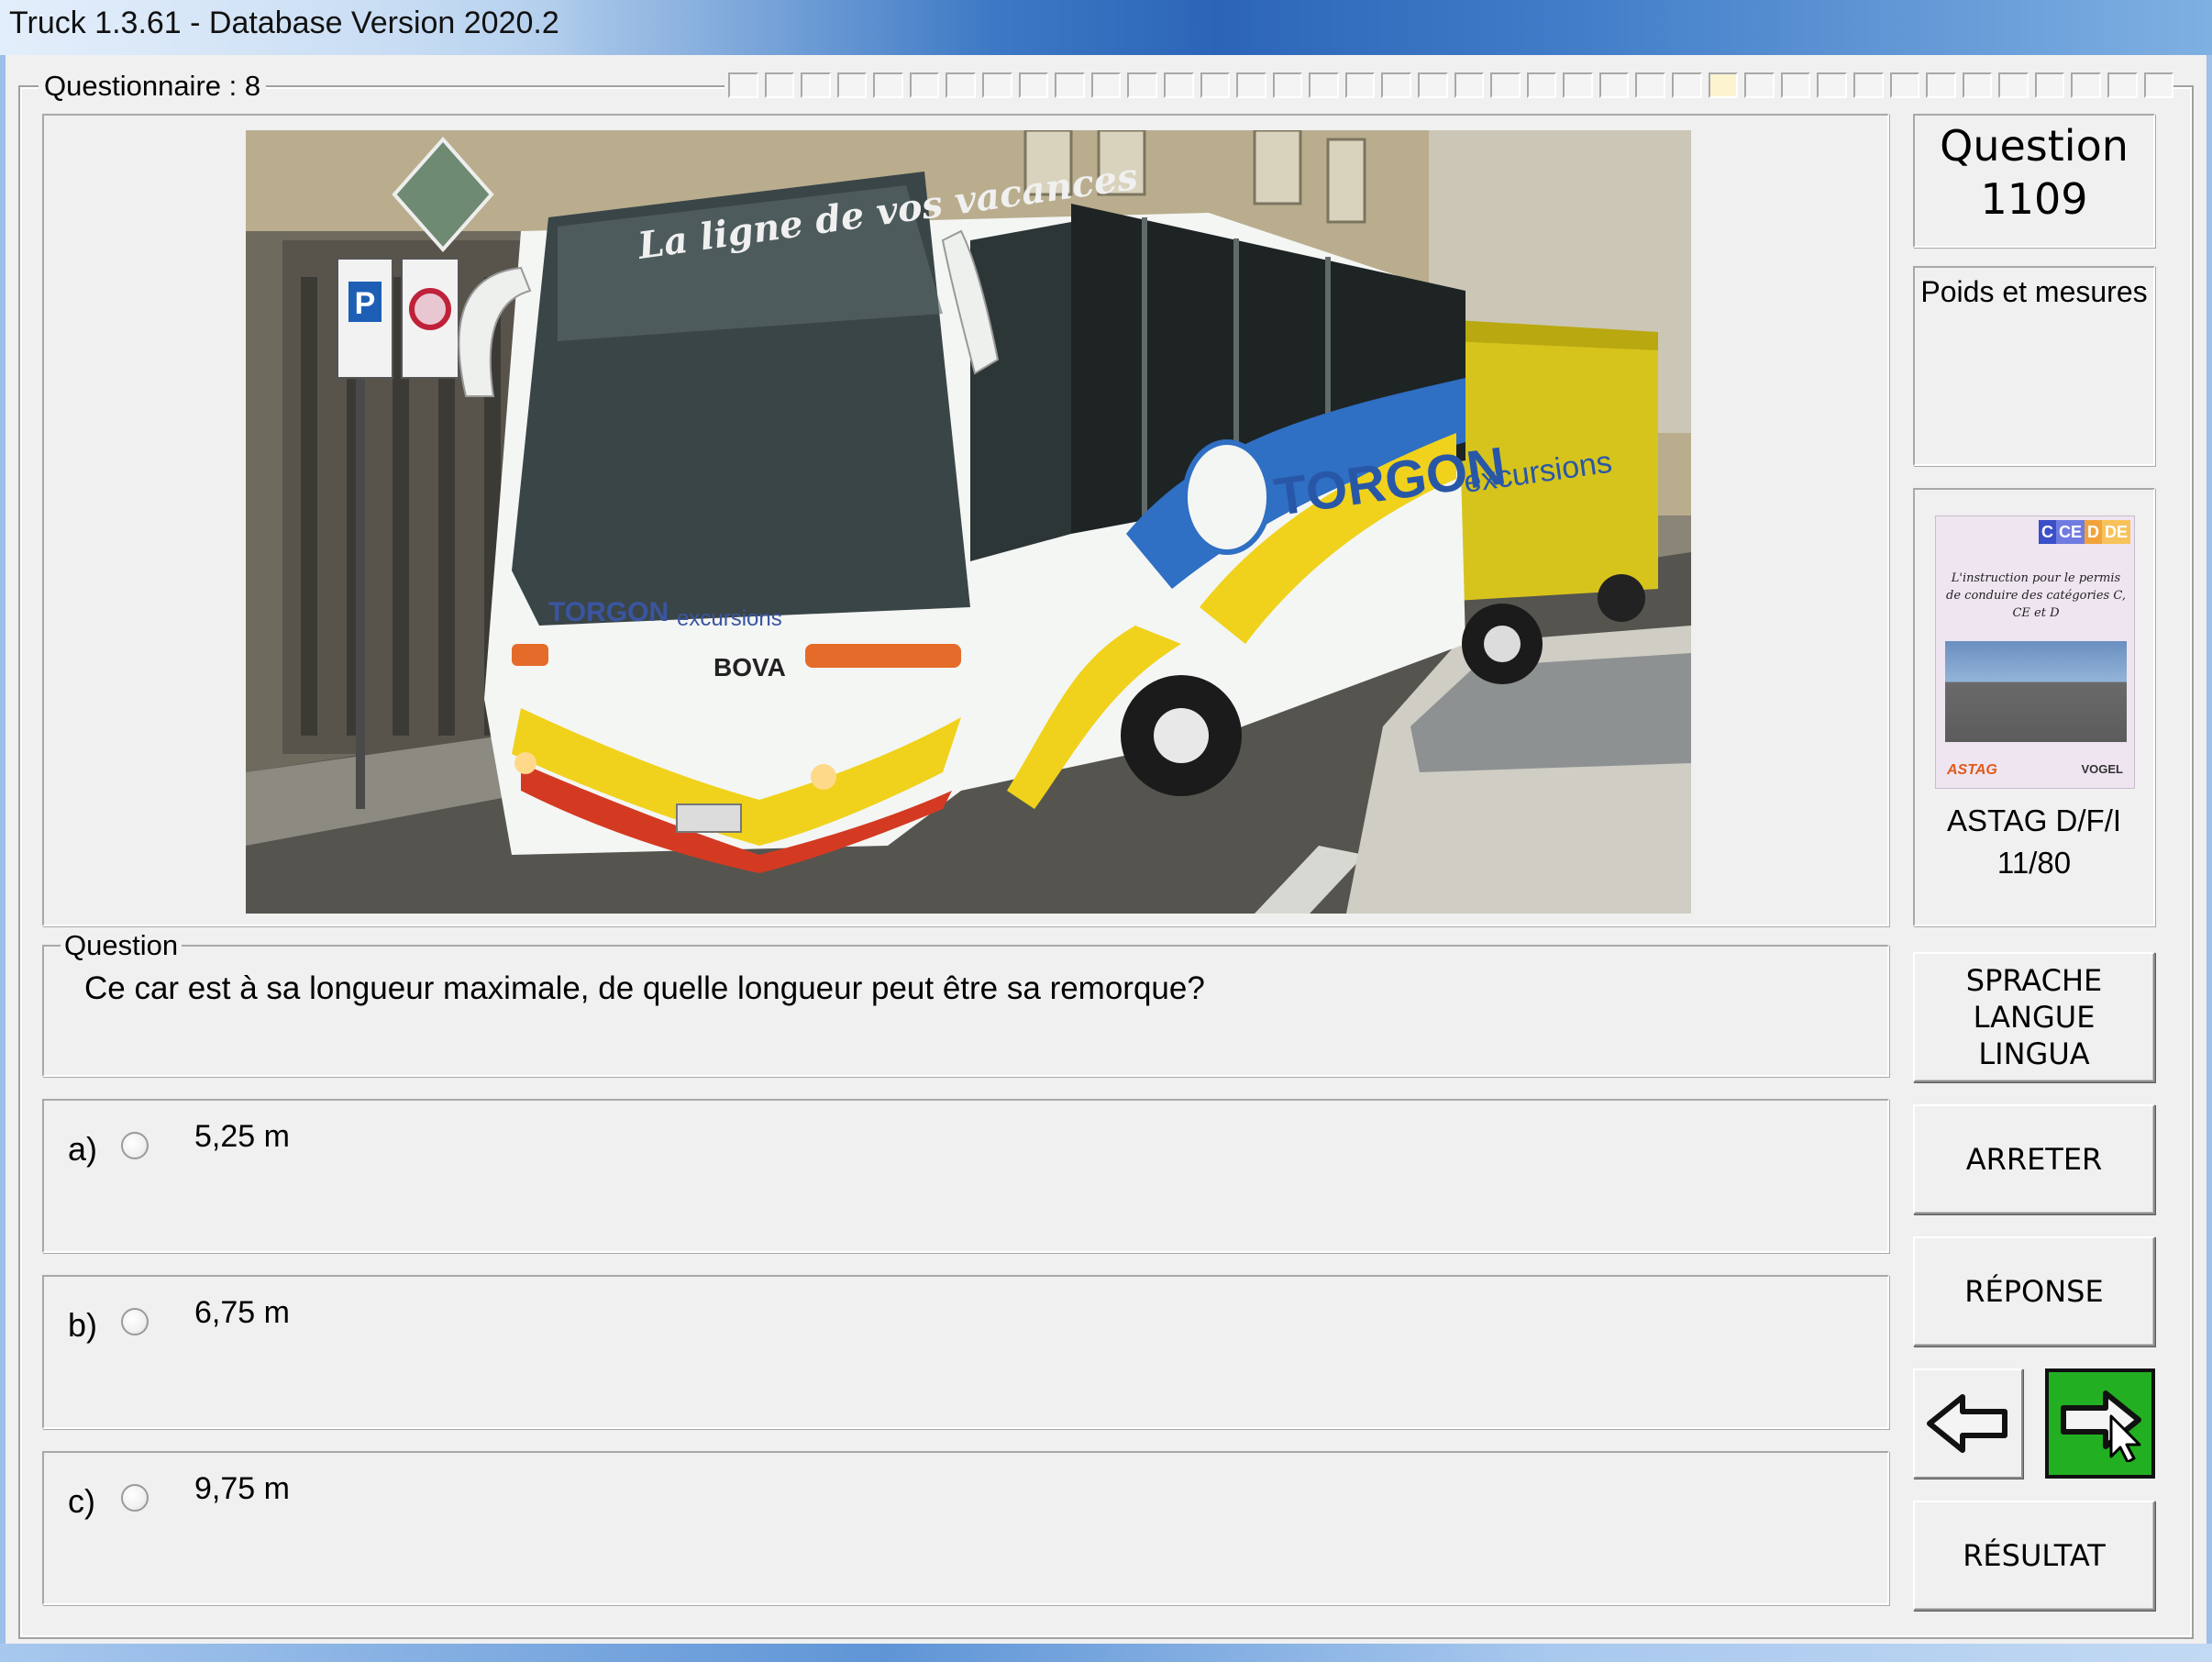 This screenshot has width=2212, height=1662. I want to click on window-title: Truck 1.3.61 - Database Version 2020.2, so click(284, 23).